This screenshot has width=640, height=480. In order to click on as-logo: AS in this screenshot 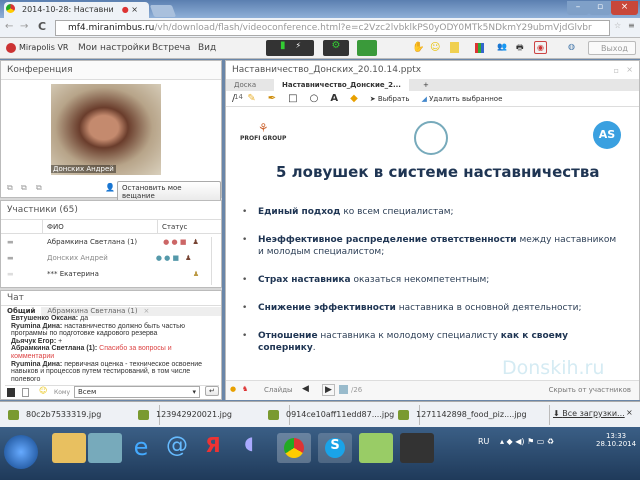, I will do `click(607, 135)`.